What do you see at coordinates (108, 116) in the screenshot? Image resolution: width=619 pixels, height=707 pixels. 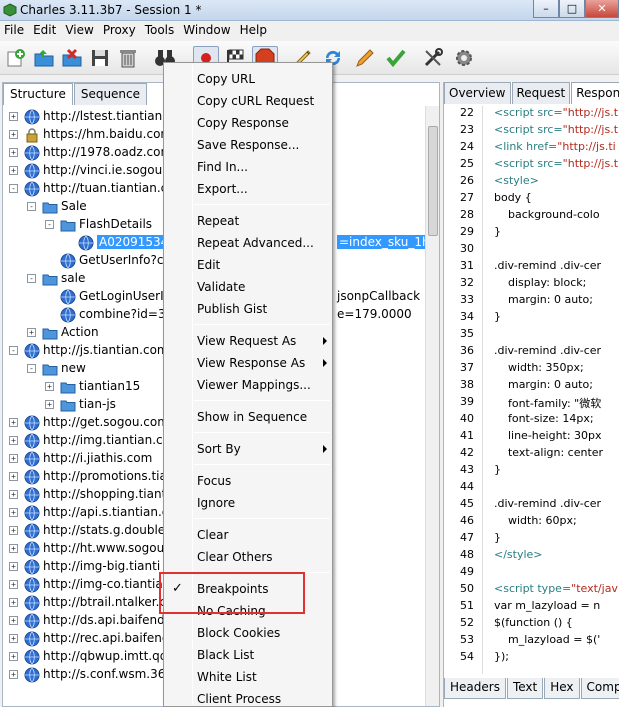 I see `tree-node-label: http://lstest.tiantian.c` at bounding box center [108, 116].